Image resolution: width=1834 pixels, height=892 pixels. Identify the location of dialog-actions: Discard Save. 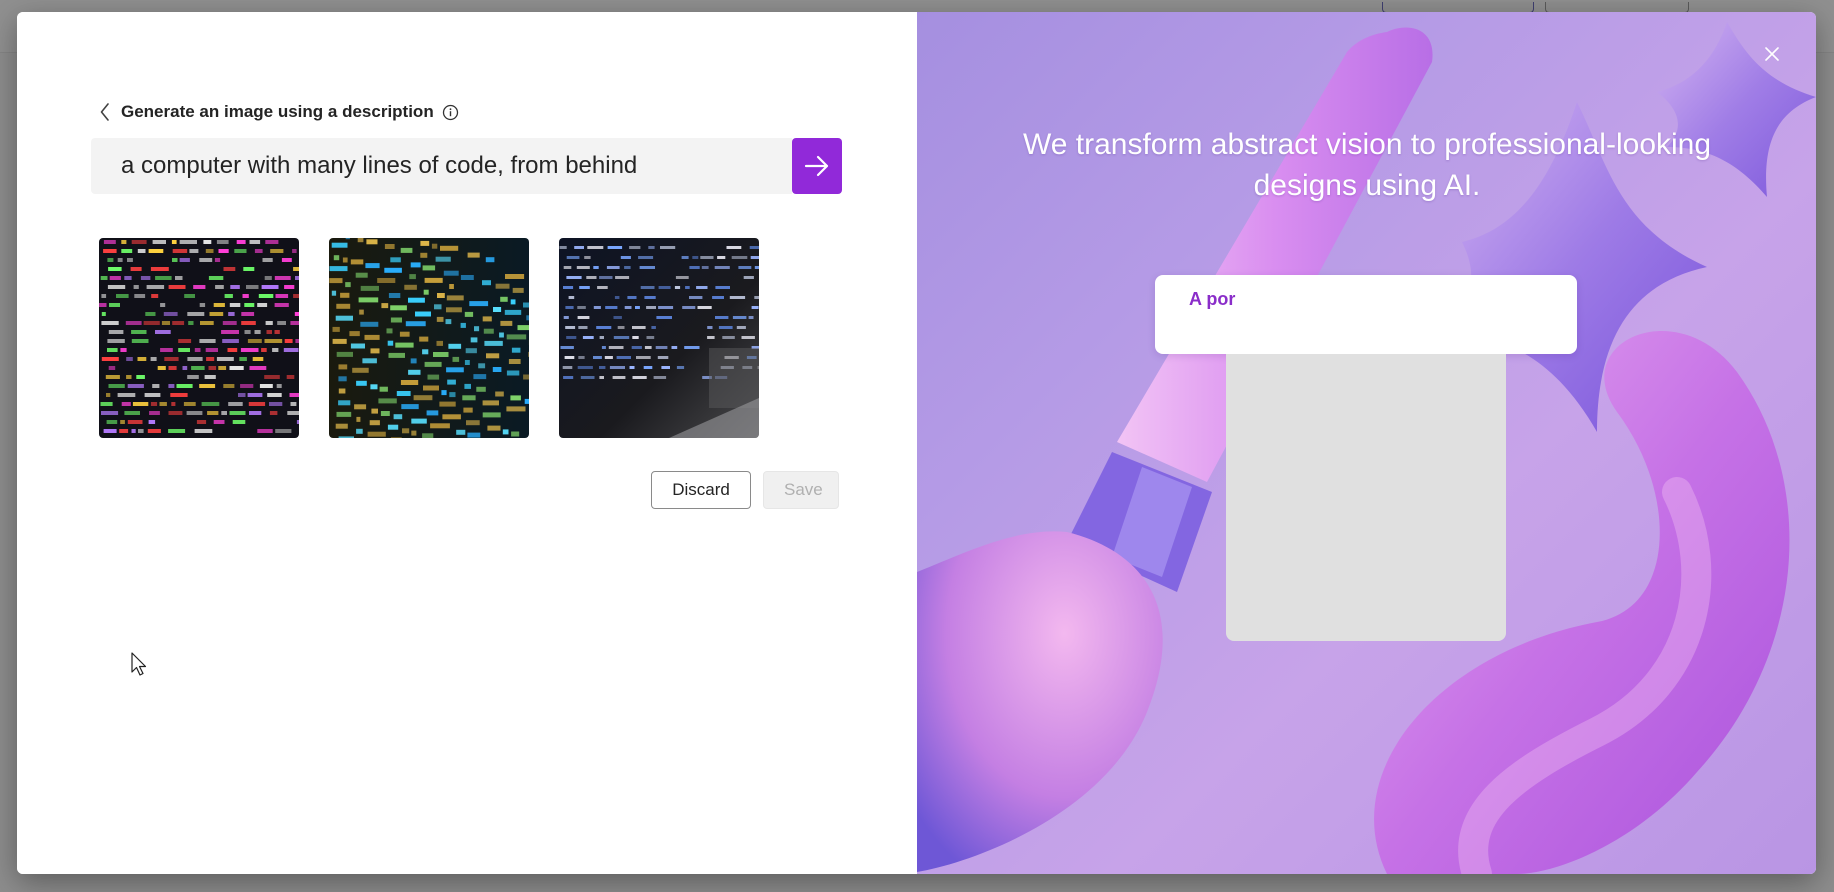
(745, 490).